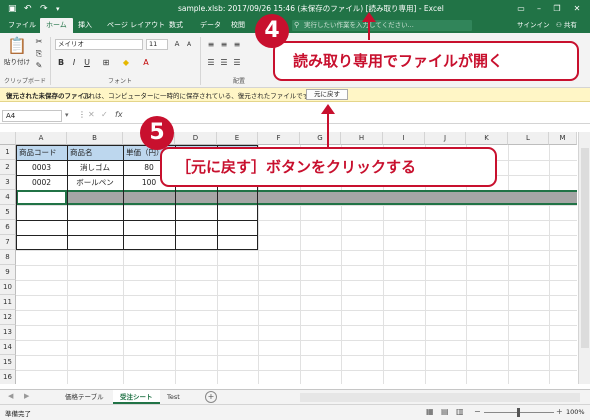  Describe the element at coordinates (82, 114) in the screenshot. I see `more-icon: ⋮` at that location.